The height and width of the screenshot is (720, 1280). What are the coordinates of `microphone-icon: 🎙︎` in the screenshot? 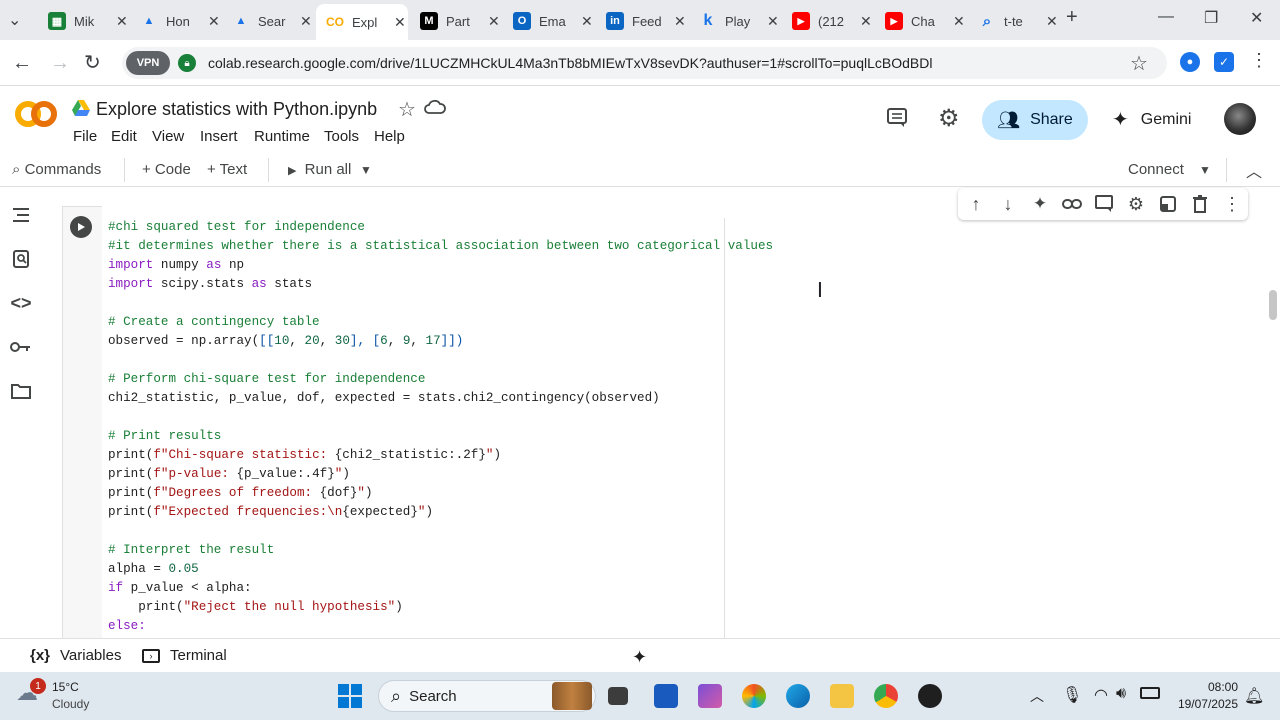 It's located at (1072, 695).